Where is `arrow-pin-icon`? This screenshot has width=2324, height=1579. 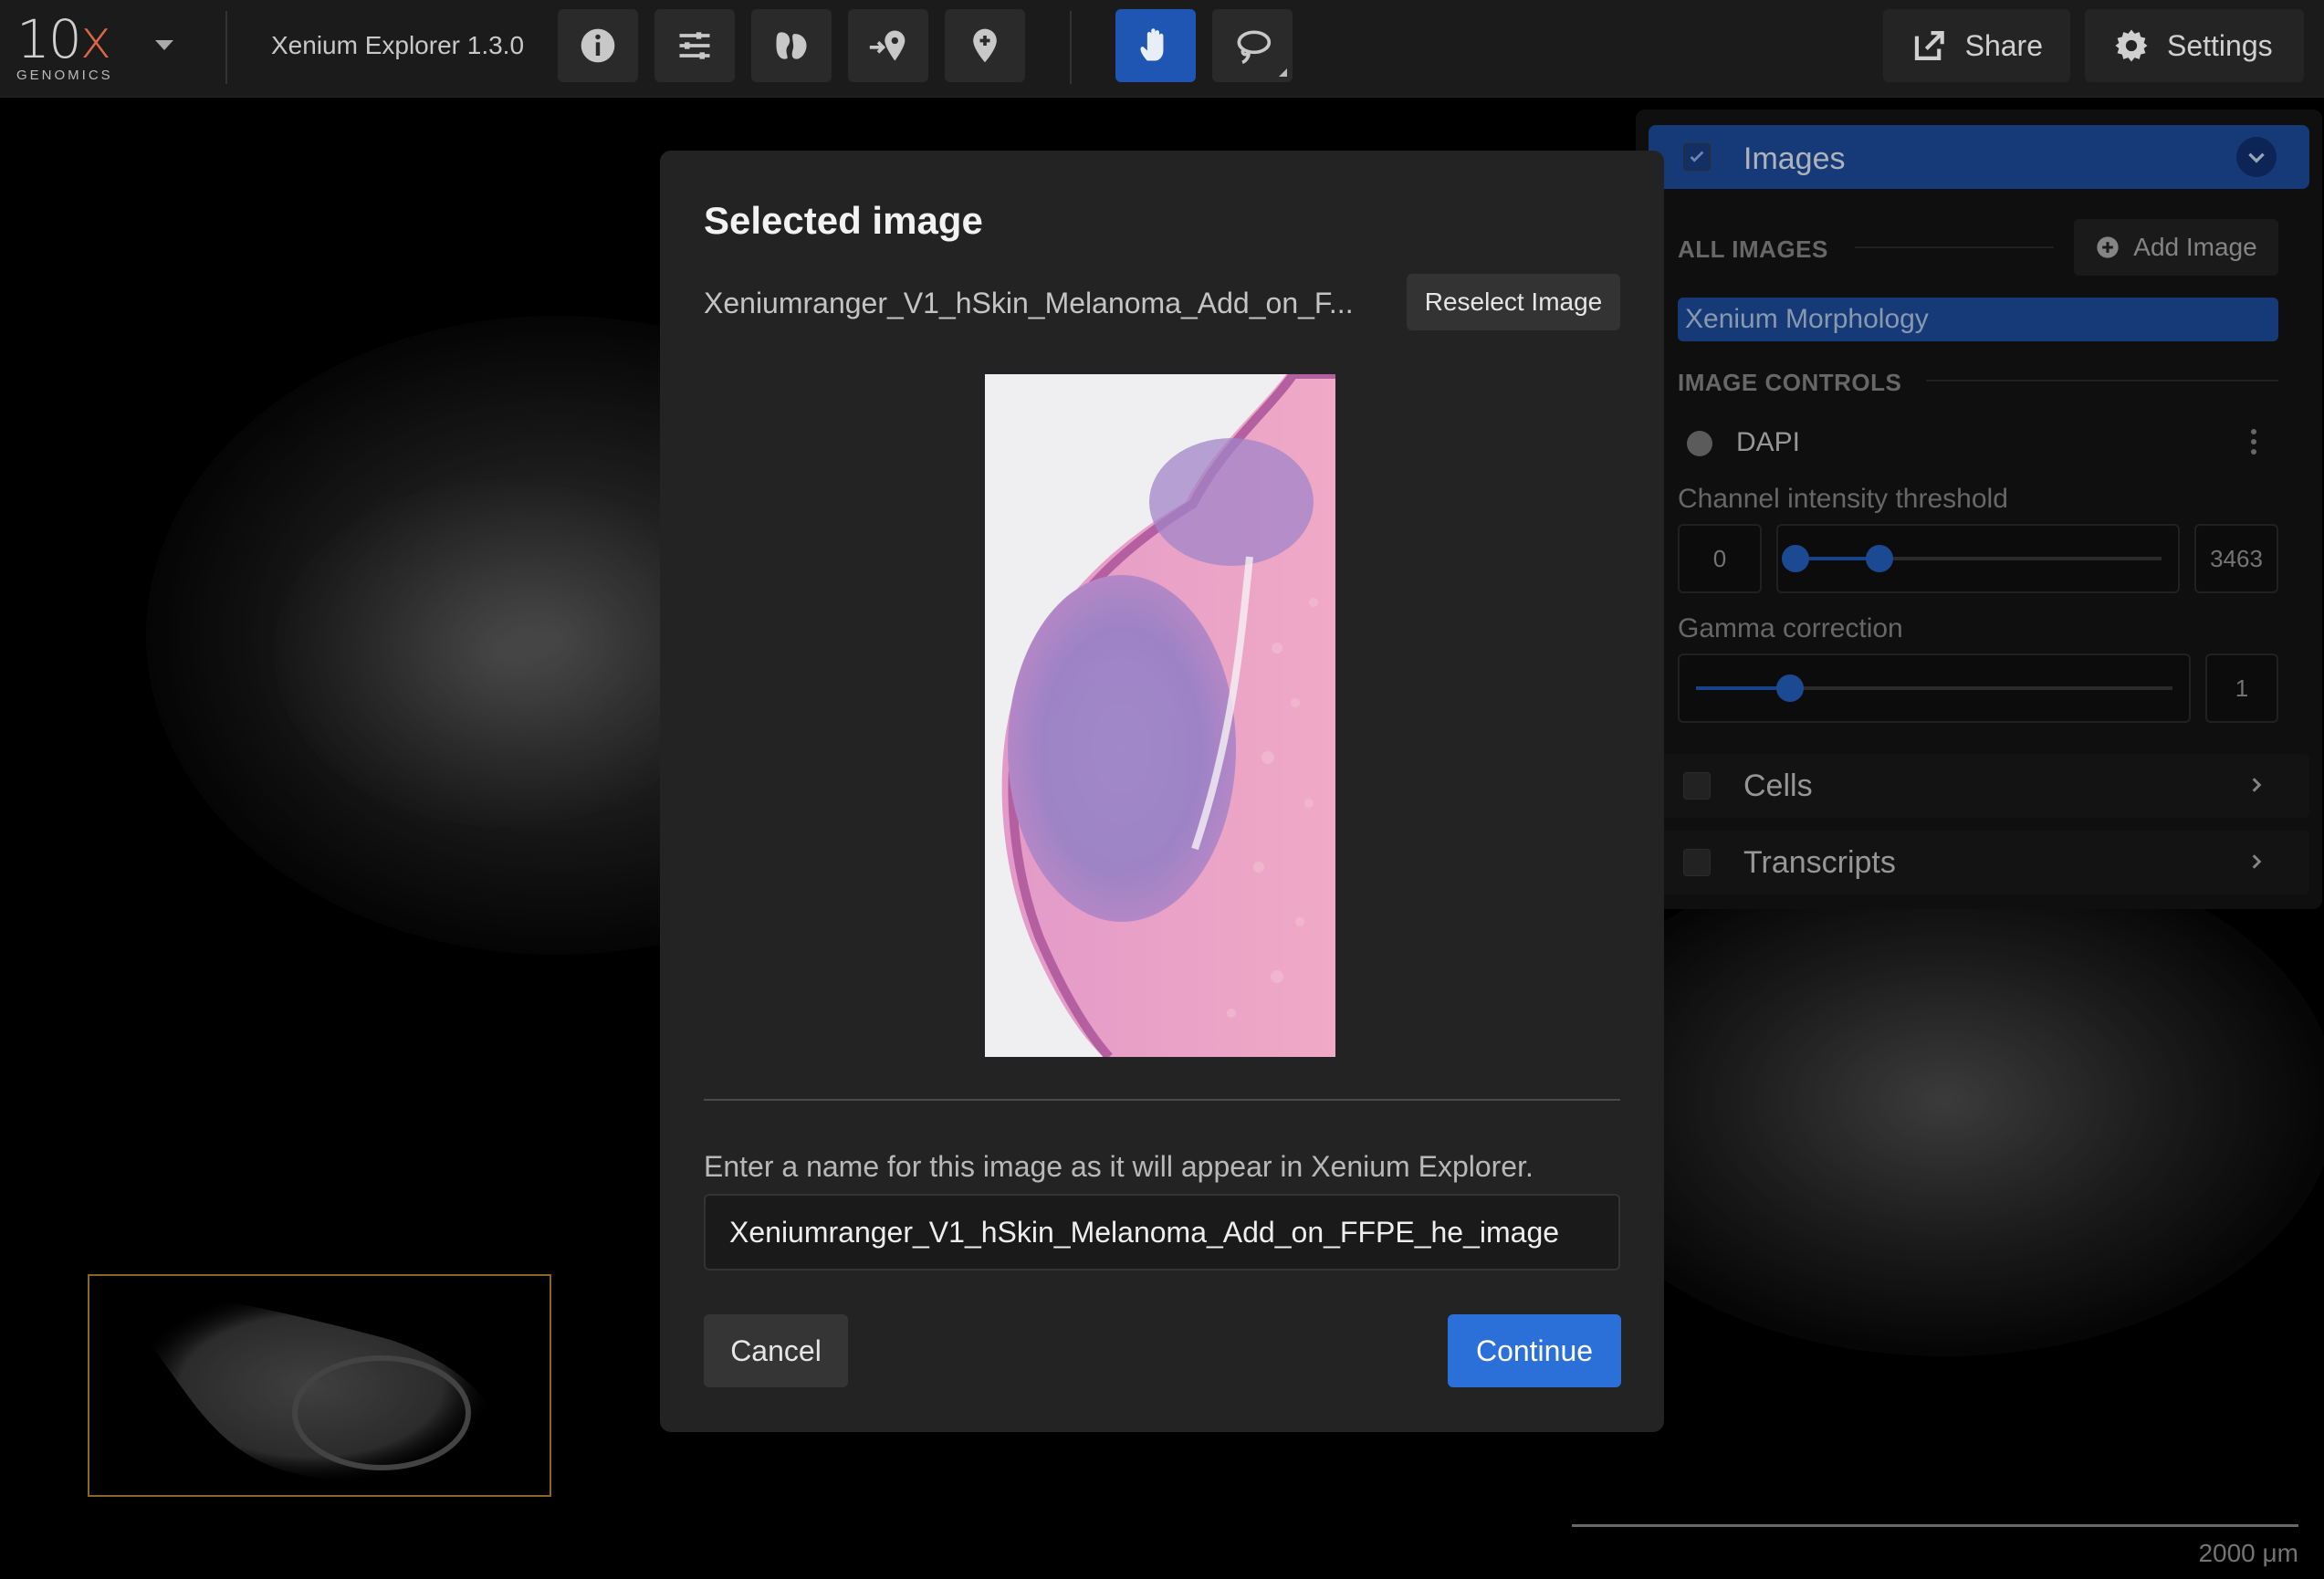
arrow-pin-icon is located at coordinates (888, 45).